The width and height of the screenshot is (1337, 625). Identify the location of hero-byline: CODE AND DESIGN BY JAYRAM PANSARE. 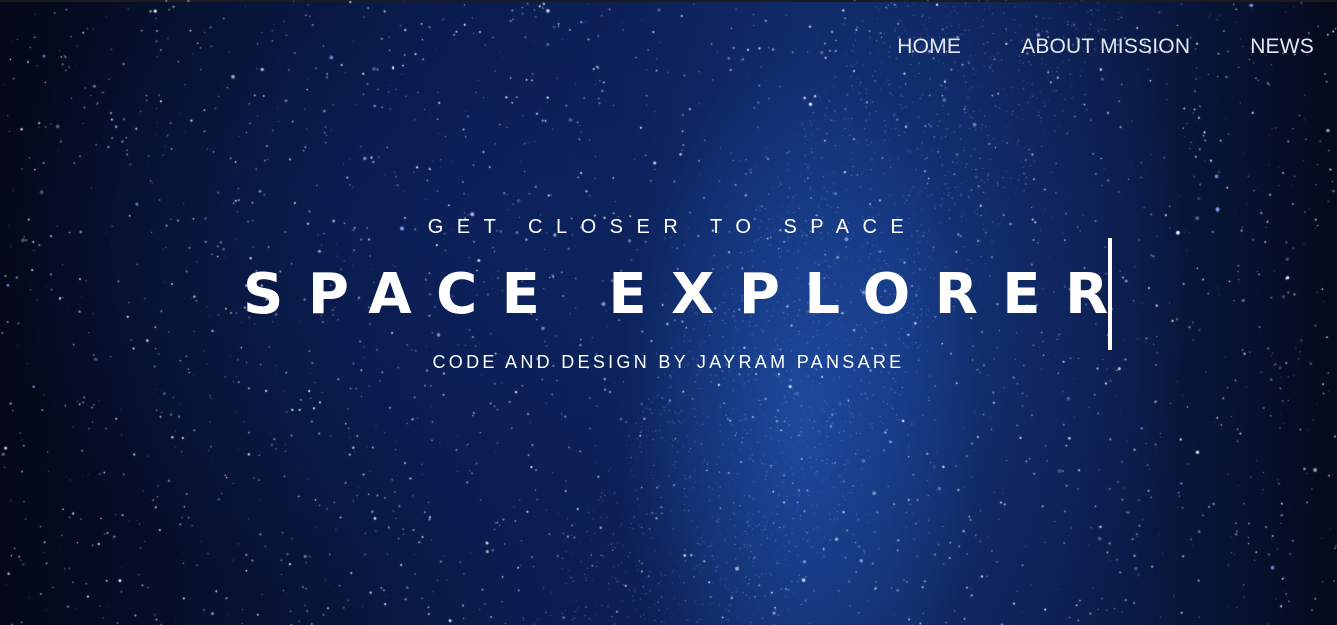
(668, 362).